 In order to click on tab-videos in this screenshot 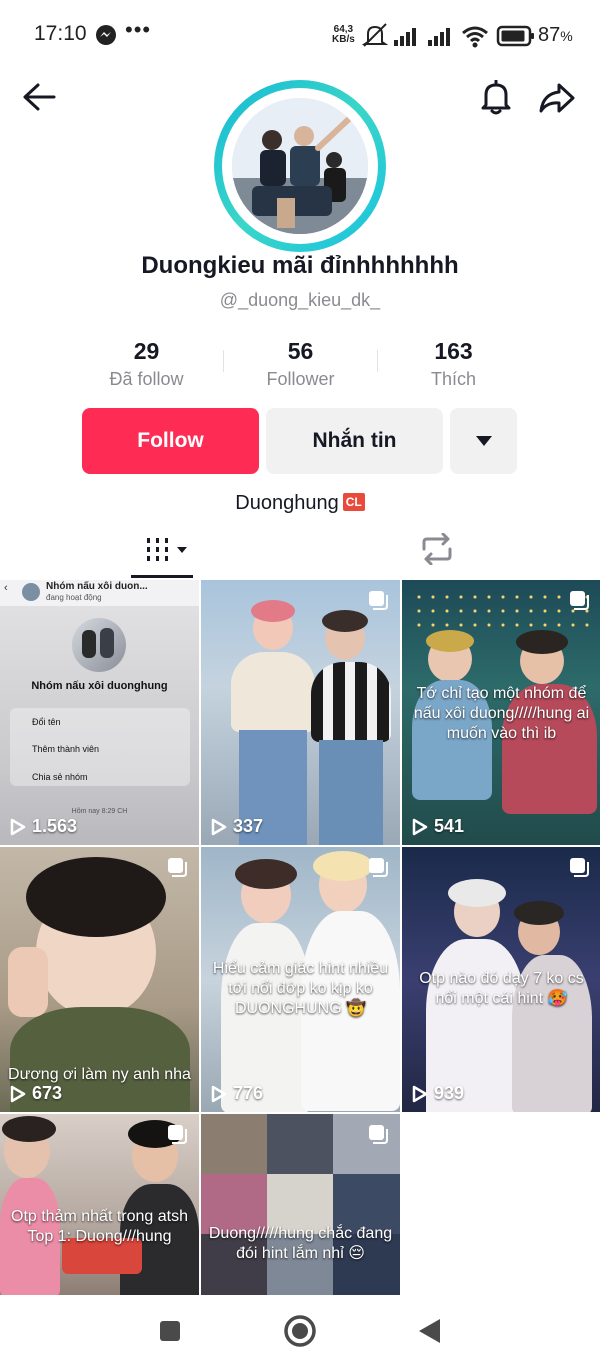, I will do `click(162, 551)`.